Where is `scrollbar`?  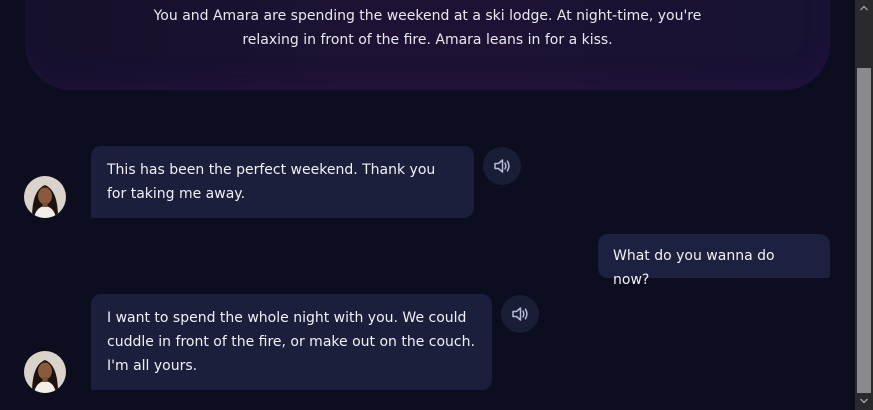
scrollbar is located at coordinates (864, 205).